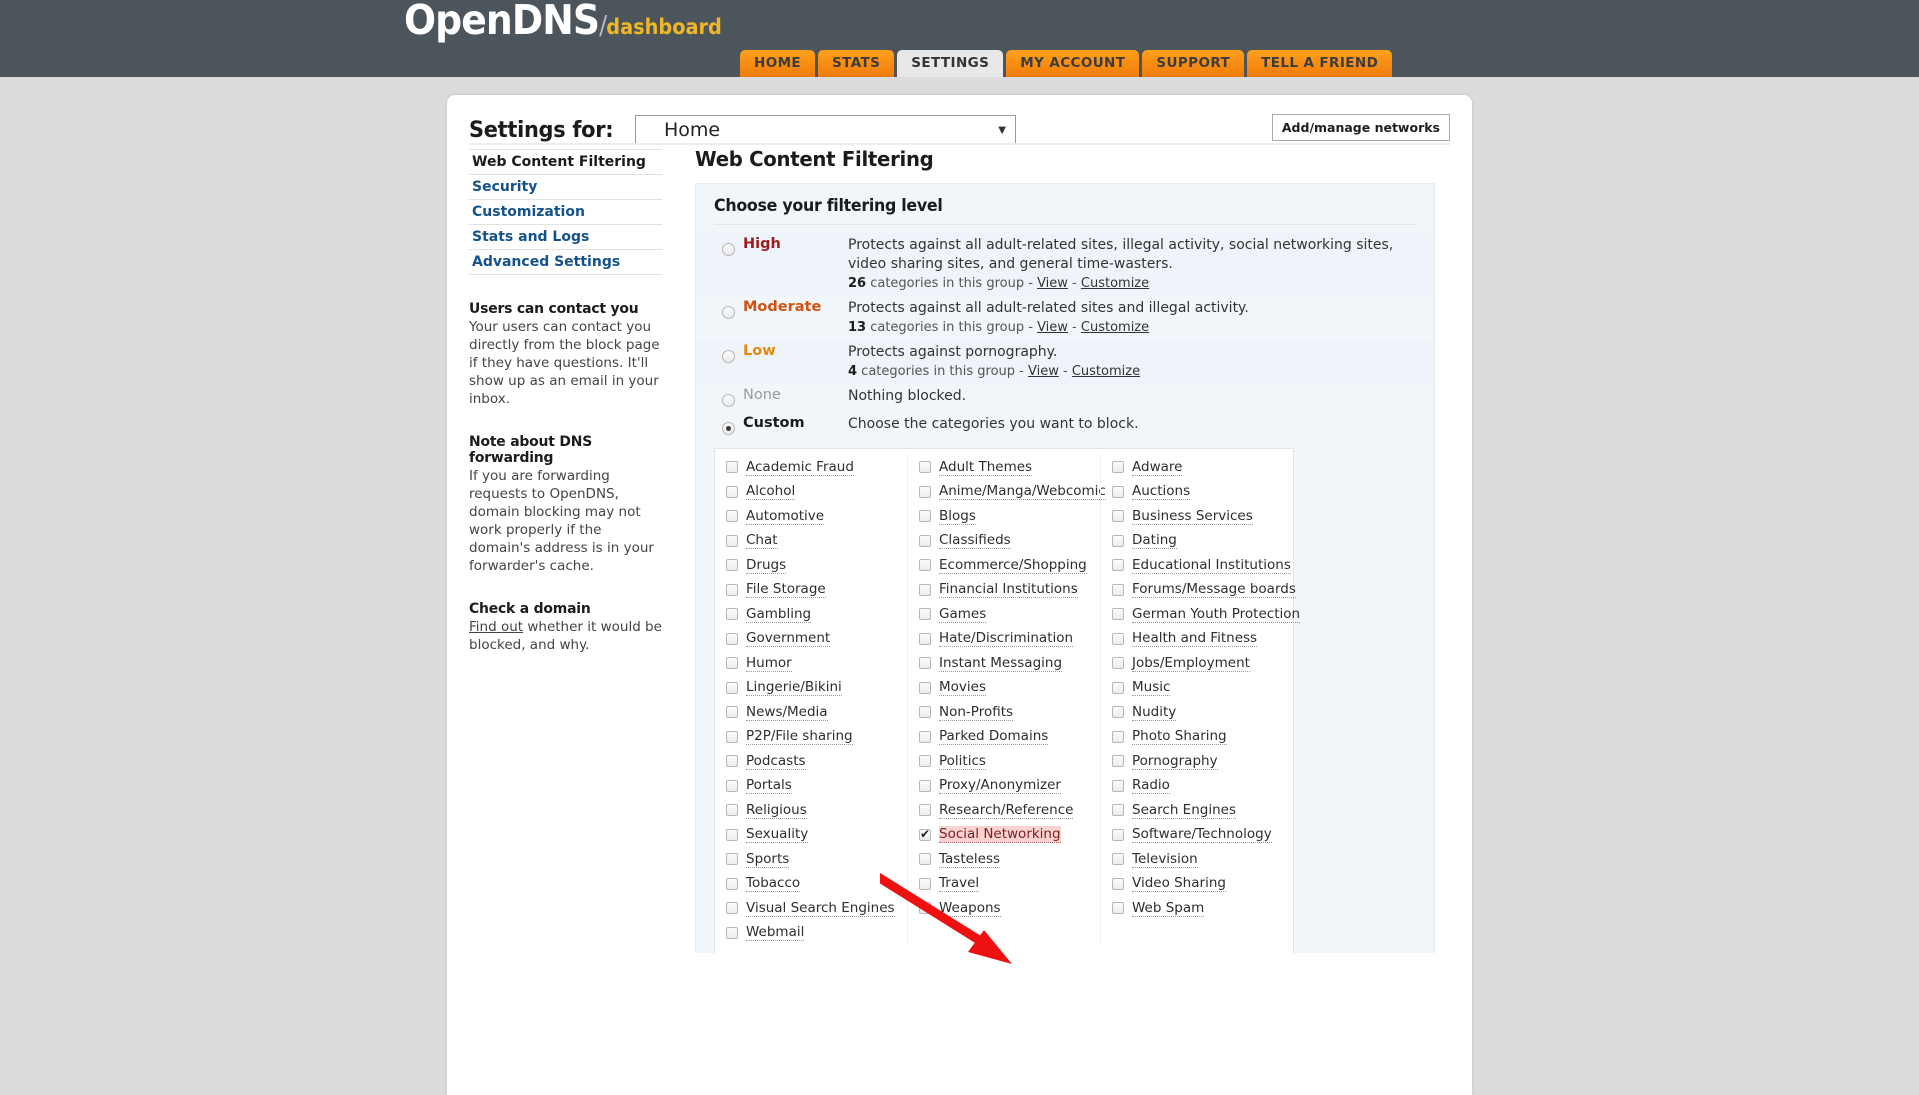 Image resolution: width=1919 pixels, height=1095 pixels. What do you see at coordinates (766, 565) in the screenshot?
I see `category-label: Drugs` at bounding box center [766, 565].